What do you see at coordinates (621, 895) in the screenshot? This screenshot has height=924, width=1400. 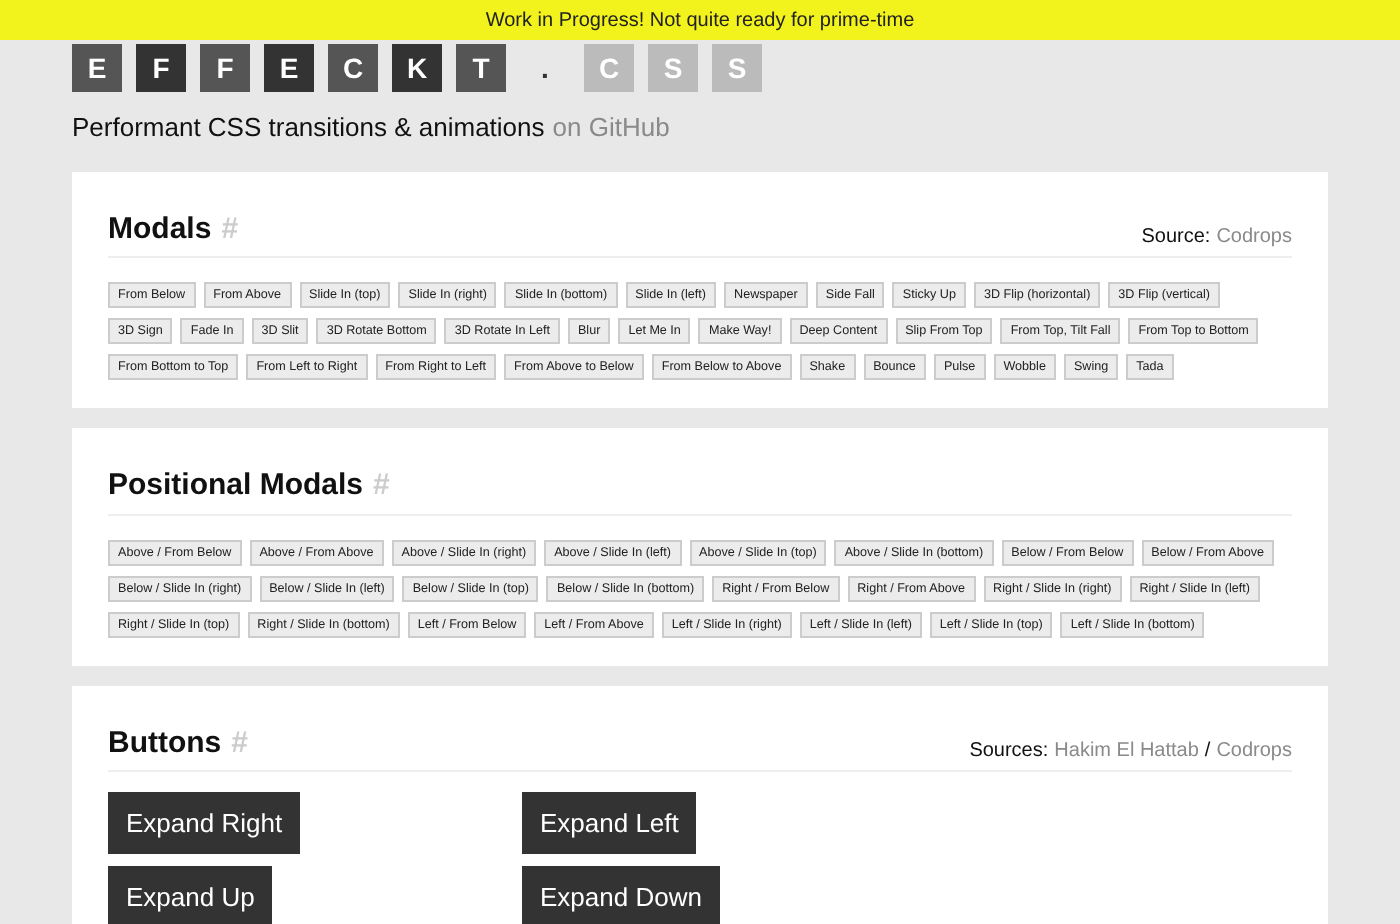 I see `demo-button: Expand Down` at bounding box center [621, 895].